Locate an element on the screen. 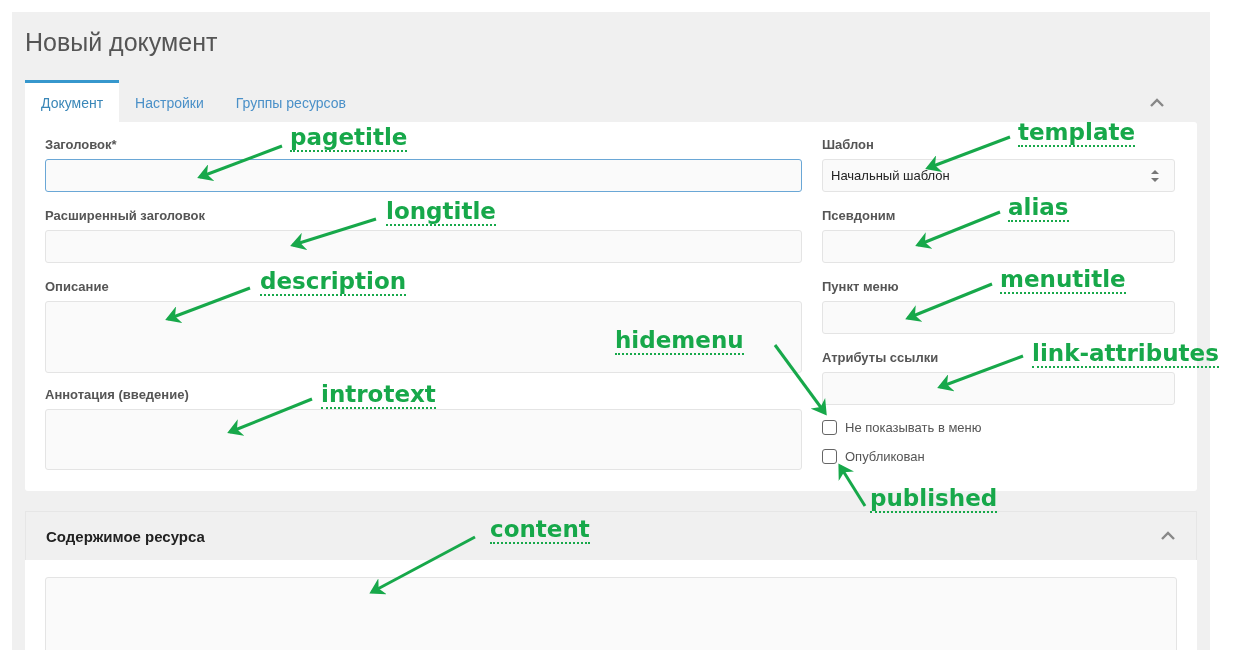 Image resolution: width=1252 pixels, height=650 pixels. field-label: Аннотация (введение) is located at coordinates (117, 395).